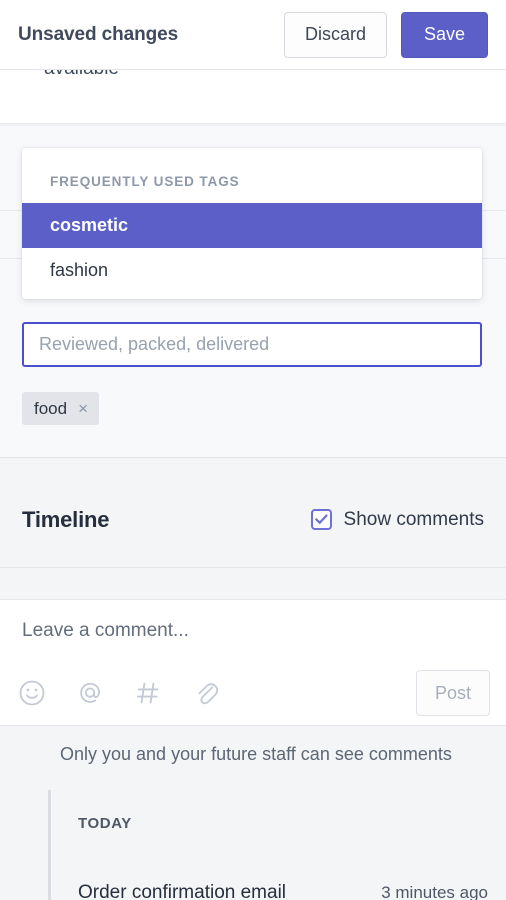 This screenshot has height=900, width=506. What do you see at coordinates (47, 693) in the screenshot?
I see `emoji-icon` at bounding box center [47, 693].